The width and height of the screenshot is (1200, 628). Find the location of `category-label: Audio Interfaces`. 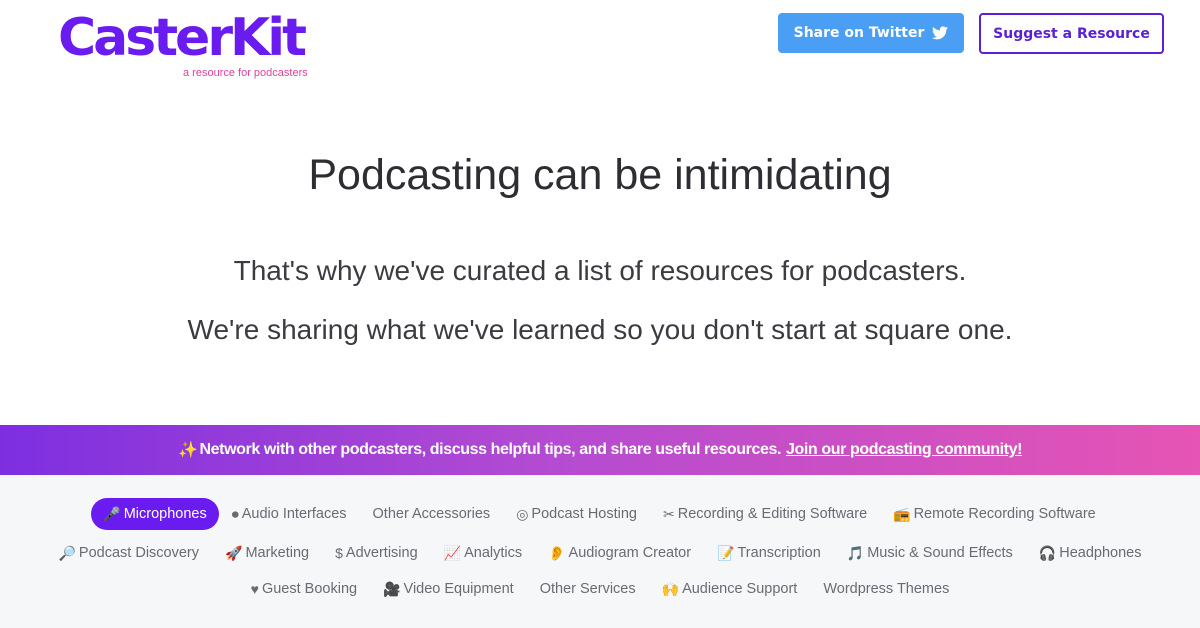

category-label: Audio Interfaces is located at coordinates (294, 514).